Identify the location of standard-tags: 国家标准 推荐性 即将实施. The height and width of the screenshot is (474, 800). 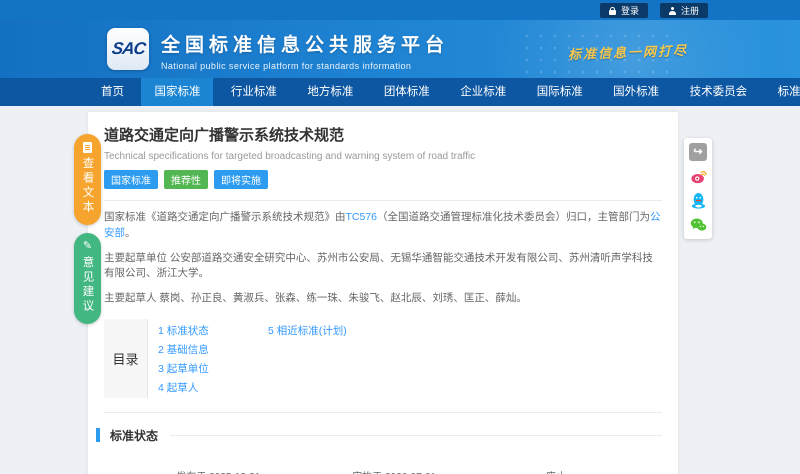
(383, 179).